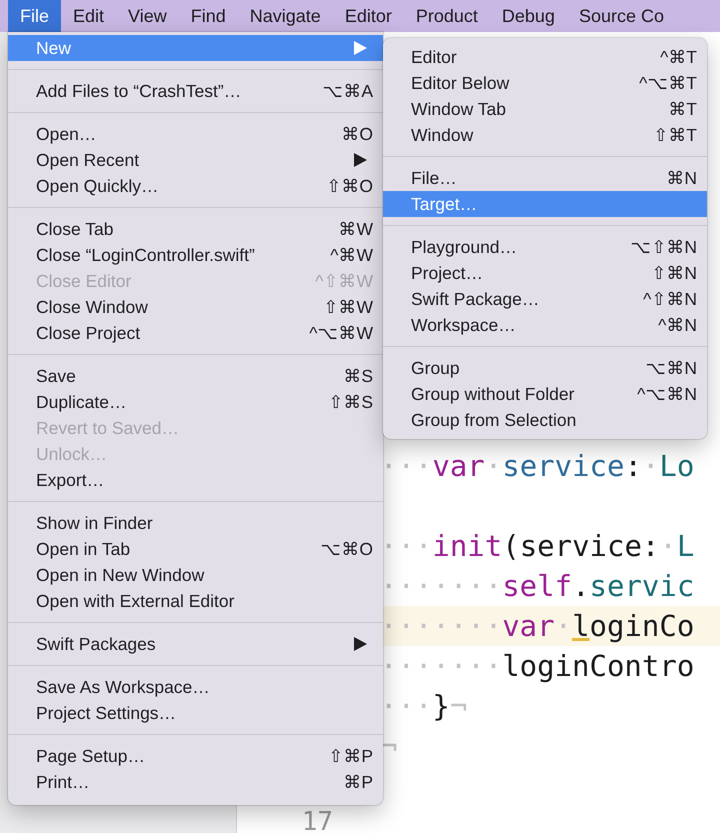  What do you see at coordinates (35, 16) in the screenshot?
I see `menu-bar-item: File` at bounding box center [35, 16].